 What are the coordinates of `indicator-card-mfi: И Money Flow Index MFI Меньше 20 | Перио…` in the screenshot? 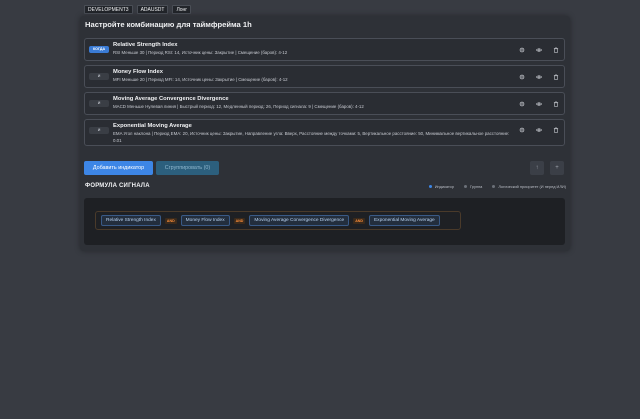 It's located at (324, 76).